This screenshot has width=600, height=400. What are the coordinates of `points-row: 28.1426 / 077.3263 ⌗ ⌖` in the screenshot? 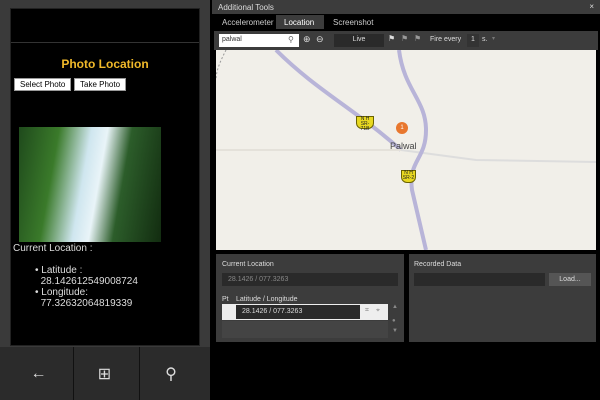 It's located at (305, 312).